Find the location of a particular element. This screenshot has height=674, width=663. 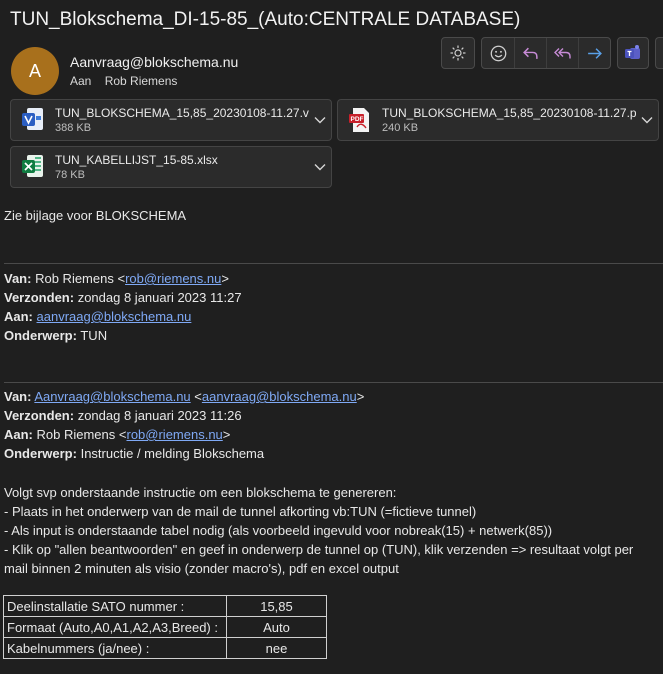

fwd1-subject: Onderwerp: TUN is located at coordinates (55, 336).